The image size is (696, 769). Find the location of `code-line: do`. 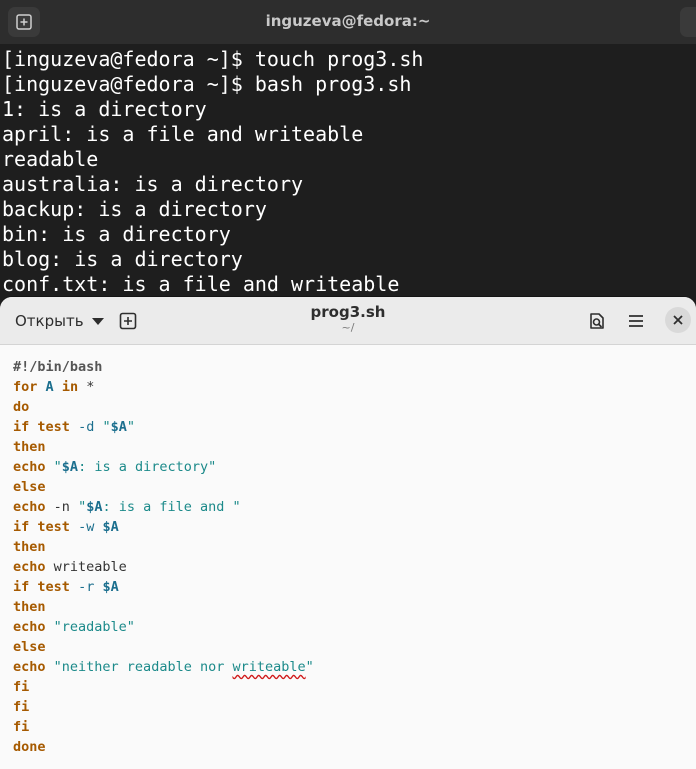

code-line: do is located at coordinates (349, 407).